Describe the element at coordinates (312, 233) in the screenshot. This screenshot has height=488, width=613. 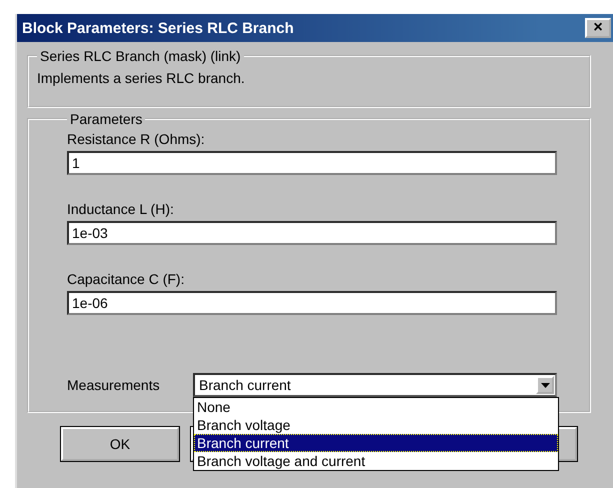
I see `input-field: 1e-03` at that location.